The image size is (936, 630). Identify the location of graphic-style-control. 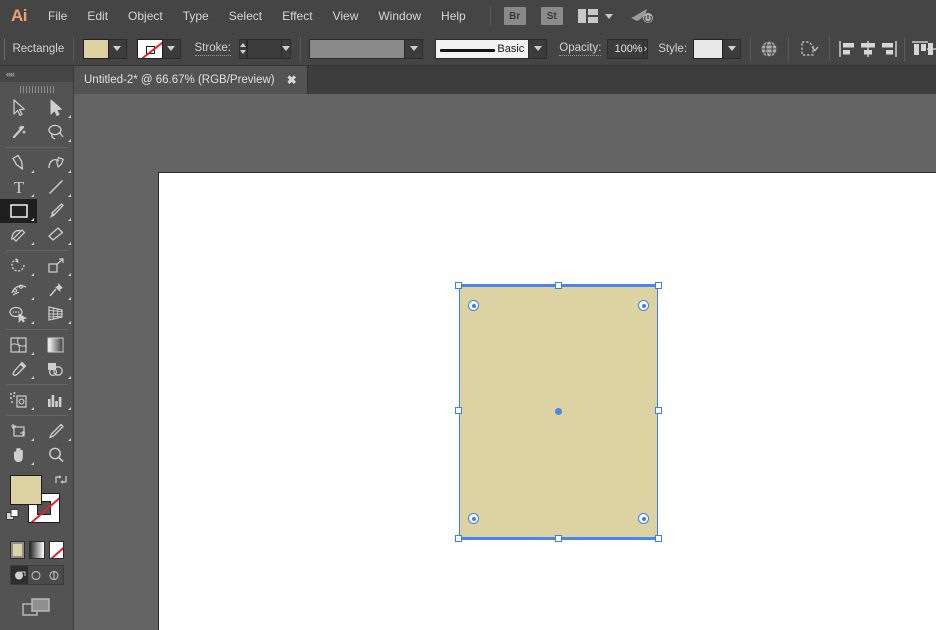
(717, 48).